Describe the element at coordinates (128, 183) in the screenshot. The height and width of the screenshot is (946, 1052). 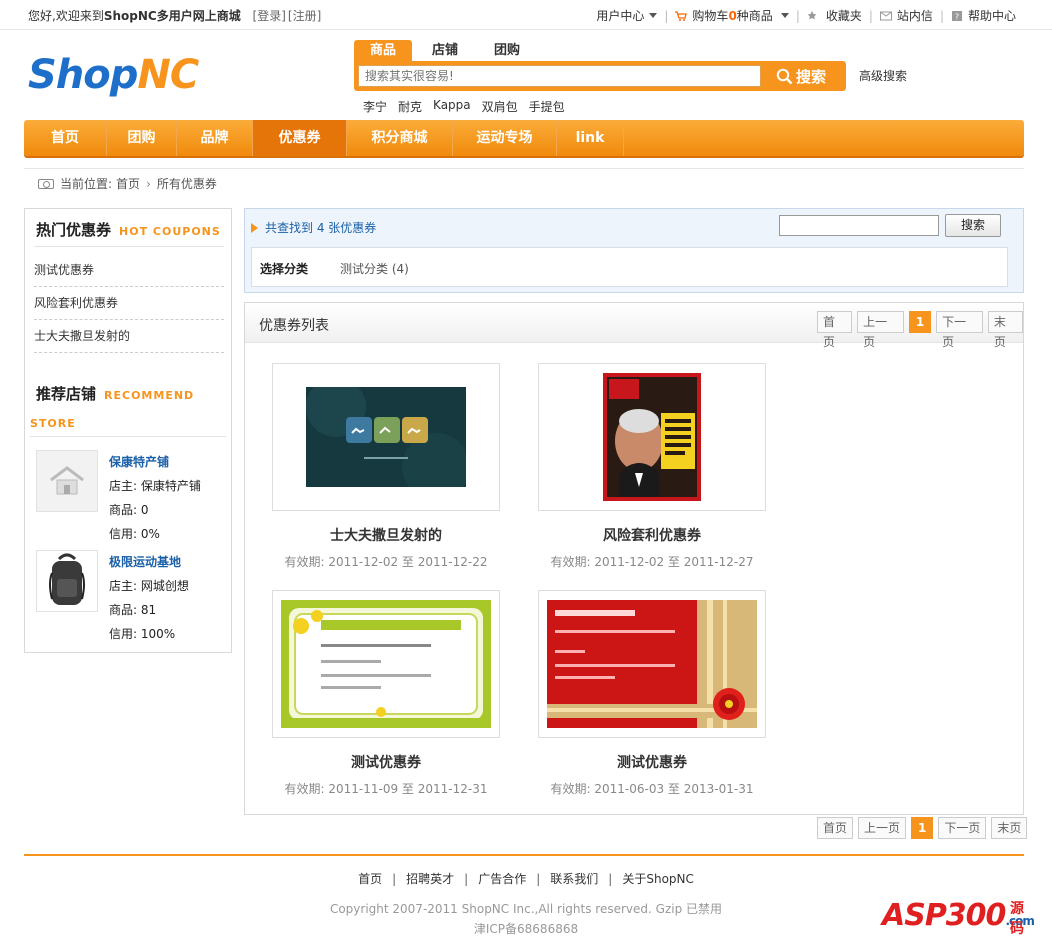
I see `breadcrumb-home: 首页` at that location.